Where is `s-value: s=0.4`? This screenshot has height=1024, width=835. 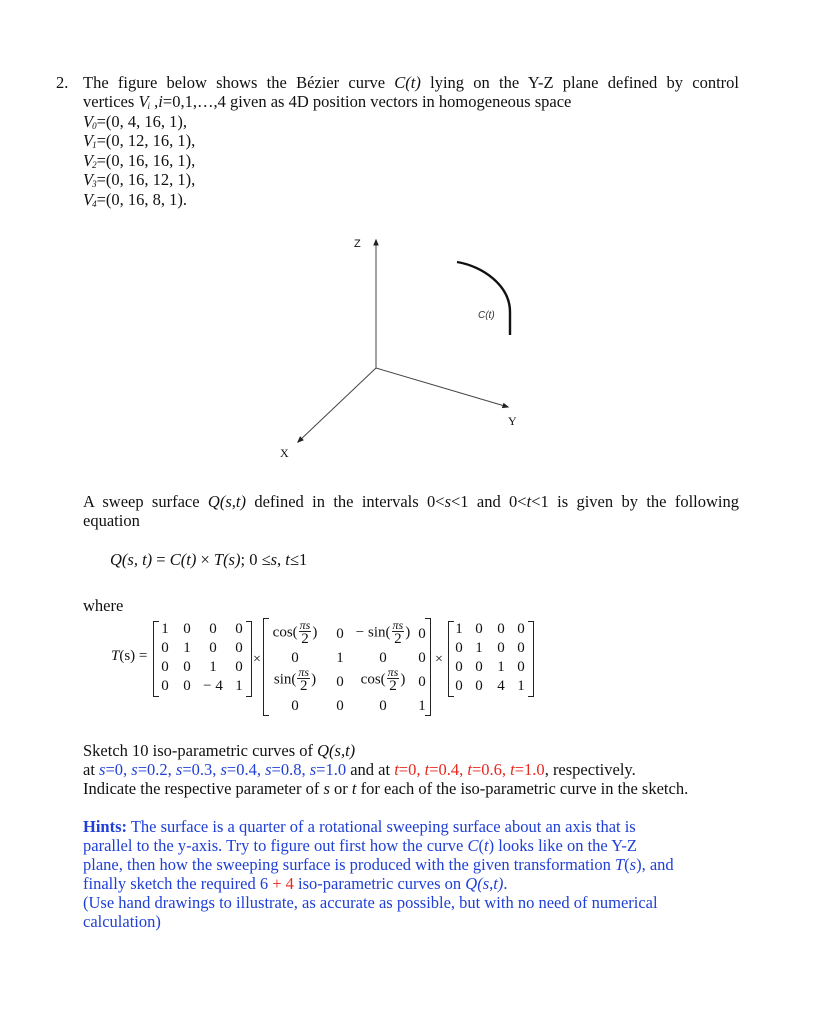 s-value: s=0.4 is located at coordinates (238, 769).